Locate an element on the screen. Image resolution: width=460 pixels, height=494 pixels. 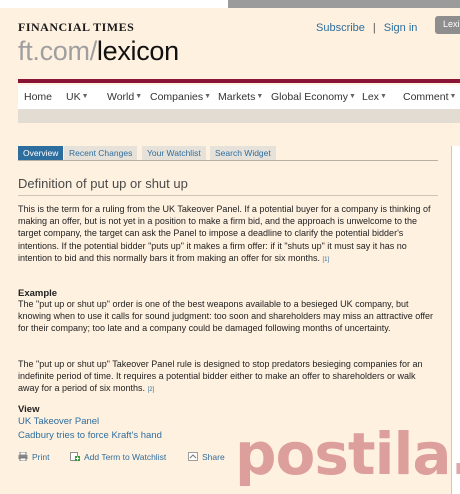
view-link-cadbury-kraft: Cadbury tries to force Kraft's hand is located at coordinates (90, 435).